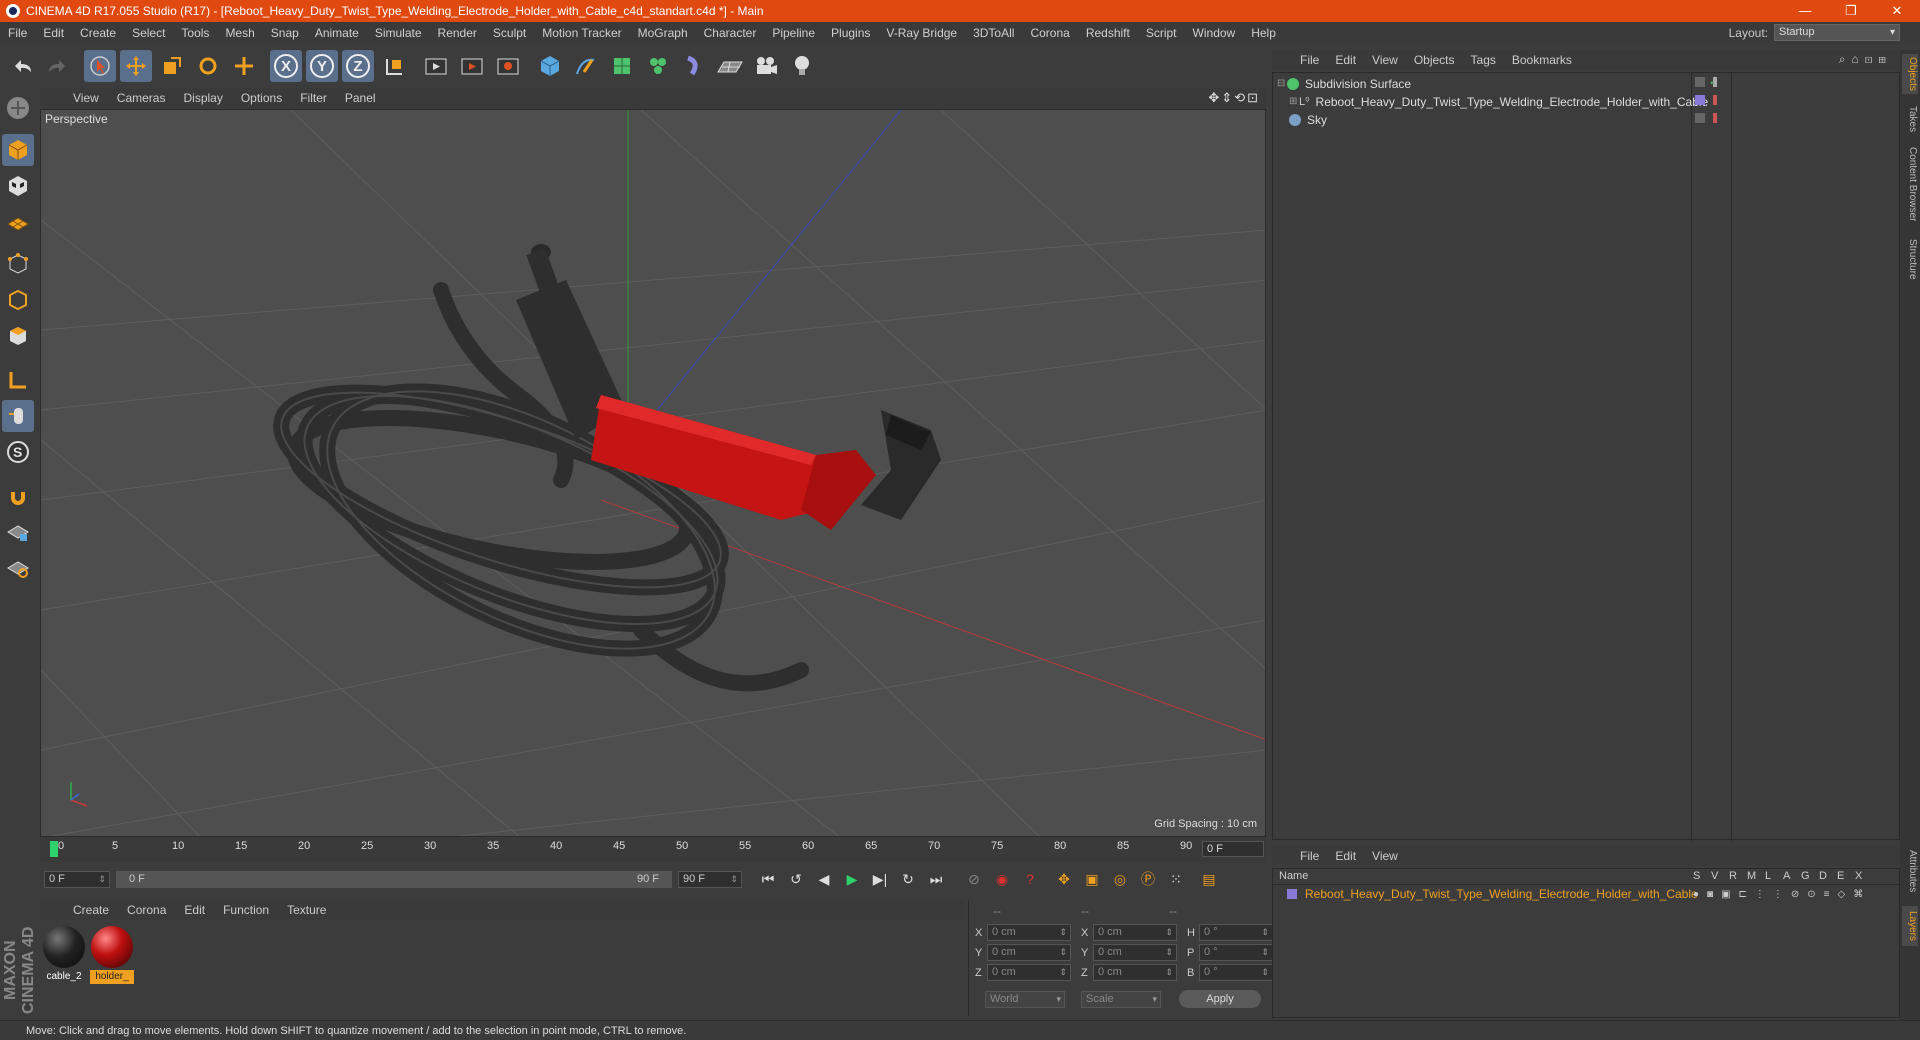 The height and width of the screenshot is (1040, 1920). Describe the element at coordinates (802, 66) in the screenshot. I see `light-icon` at that location.